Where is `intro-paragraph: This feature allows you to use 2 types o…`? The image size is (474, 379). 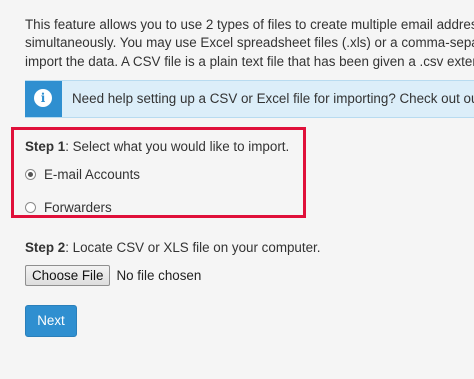 intro-paragraph: This feature allows you to use 2 types o… is located at coordinates (249, 43).